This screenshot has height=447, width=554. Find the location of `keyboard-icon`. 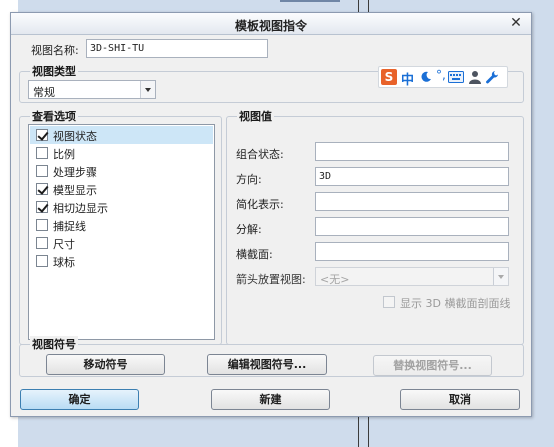

keyboard-icon is located at coordinates (456, 77).